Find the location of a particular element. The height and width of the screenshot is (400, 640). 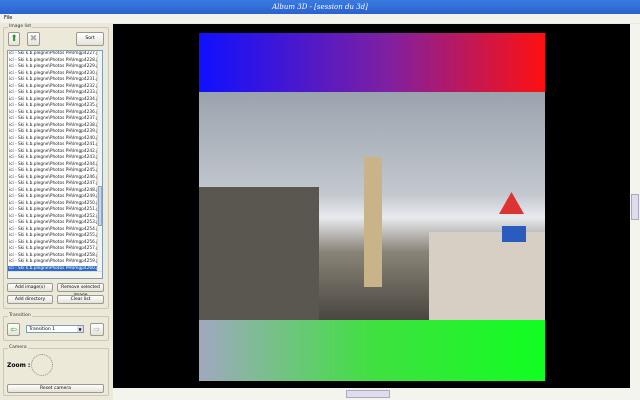

clear-list-button: Clear list is located at coordinates (80, 299).